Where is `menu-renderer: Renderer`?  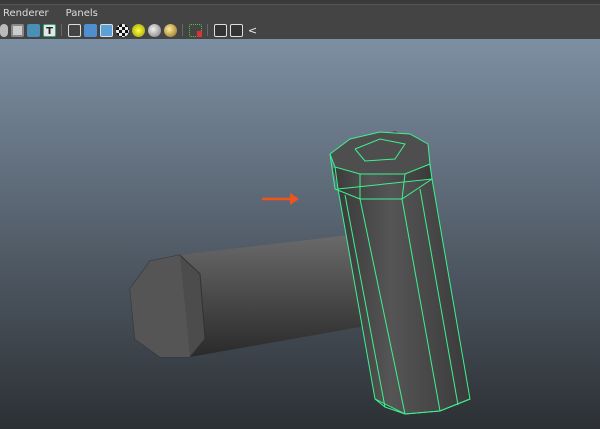
menu-renderer: Renderer is located at coordinates (26, 13).